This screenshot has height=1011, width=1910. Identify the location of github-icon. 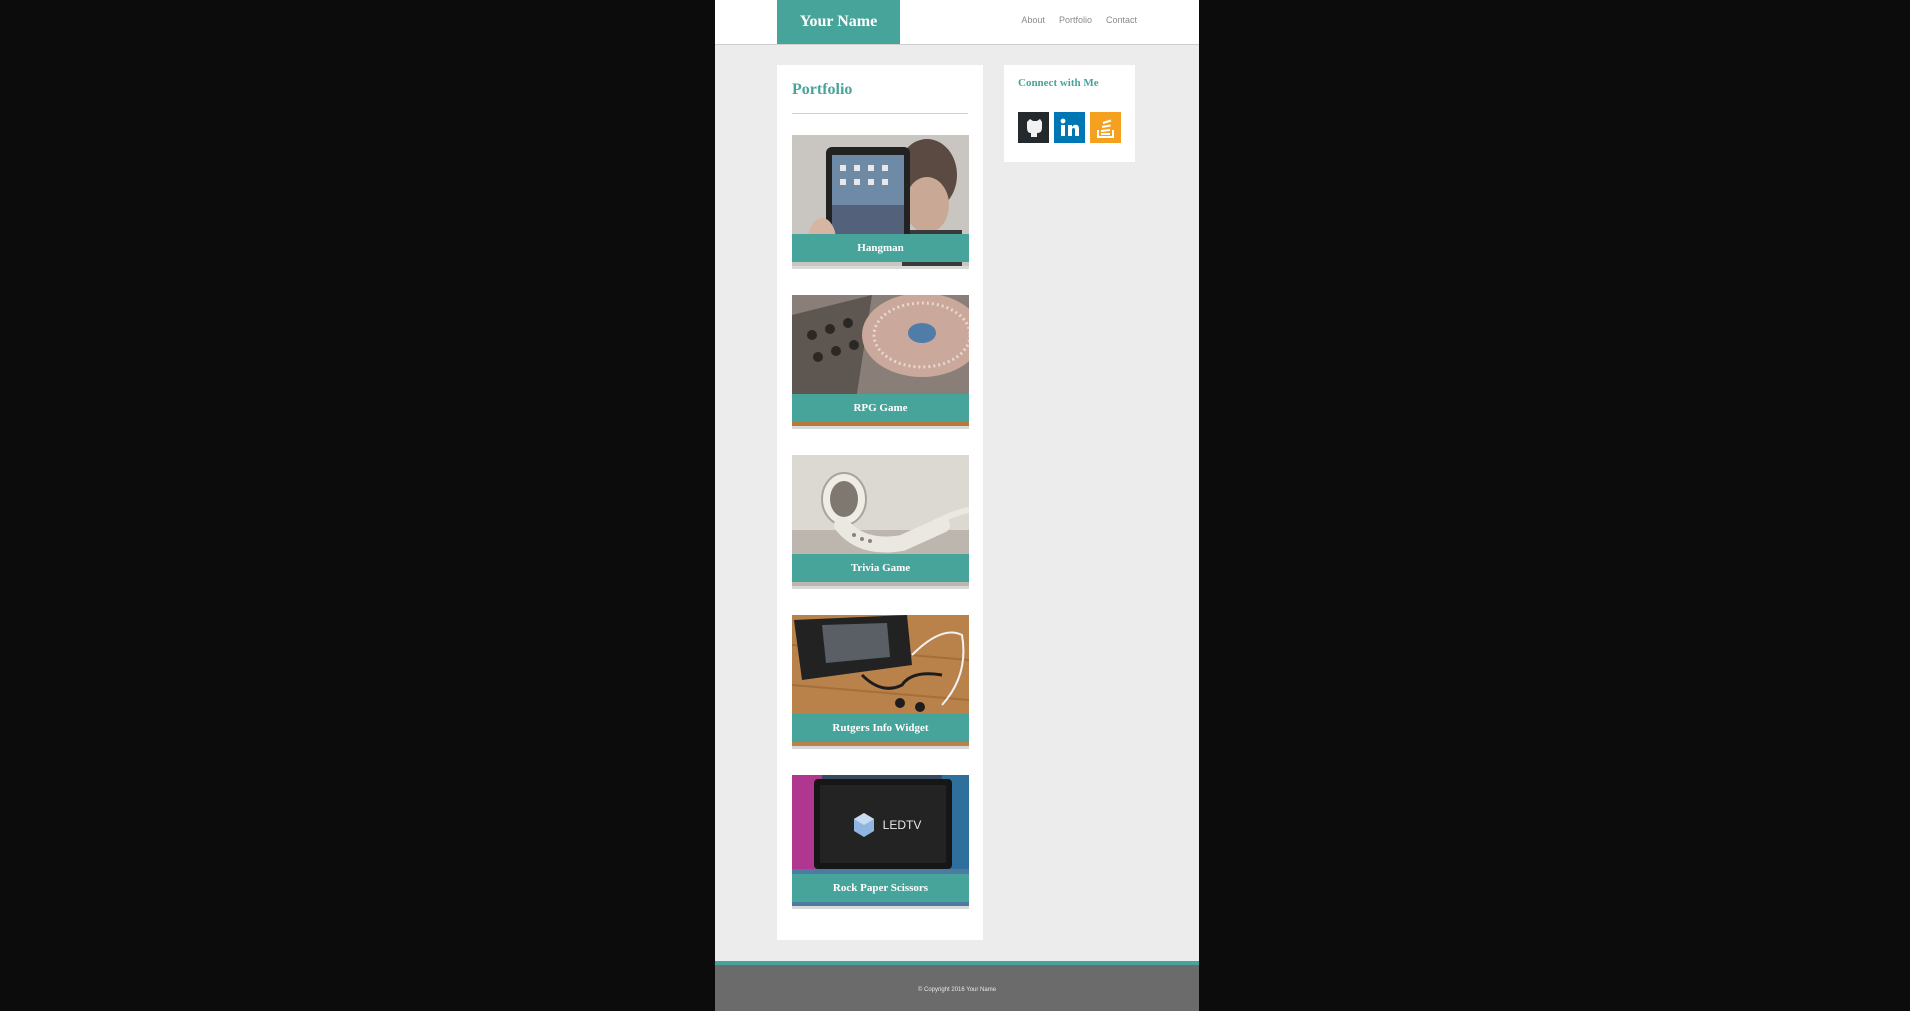
(1033, 127).